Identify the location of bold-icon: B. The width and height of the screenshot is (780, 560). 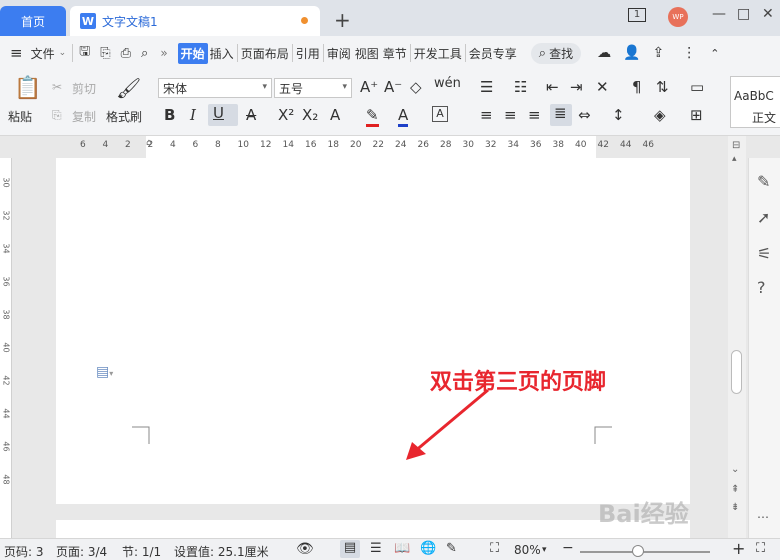
(169, 115).